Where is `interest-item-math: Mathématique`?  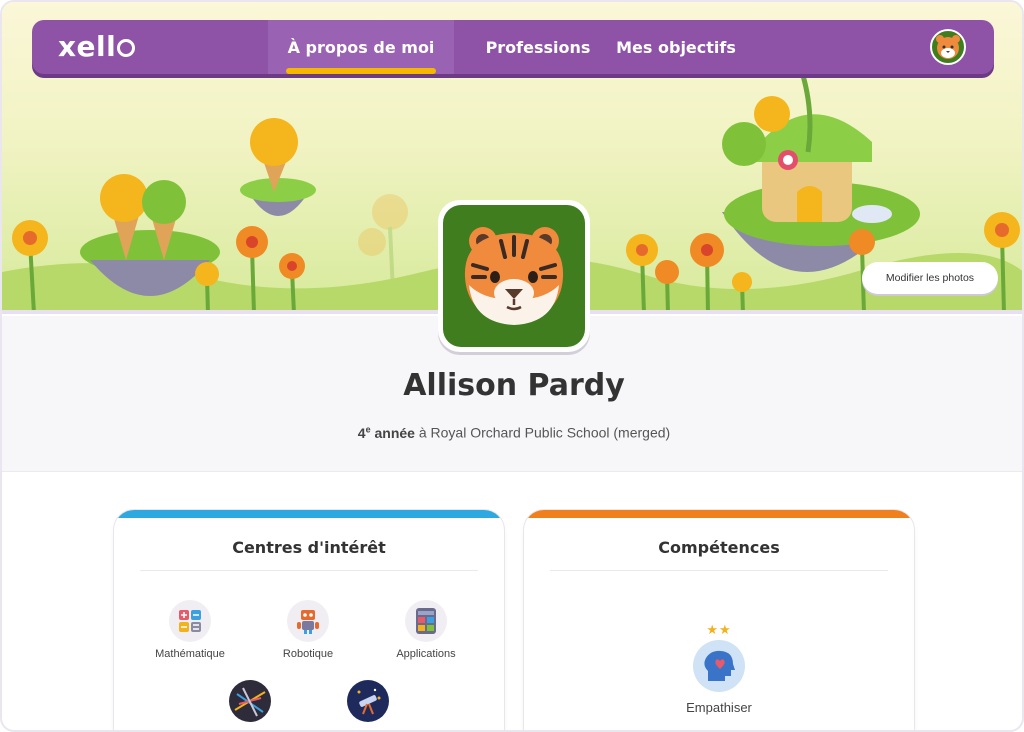
interest-item-math: Mathématique is located at coordinates (190, 630).